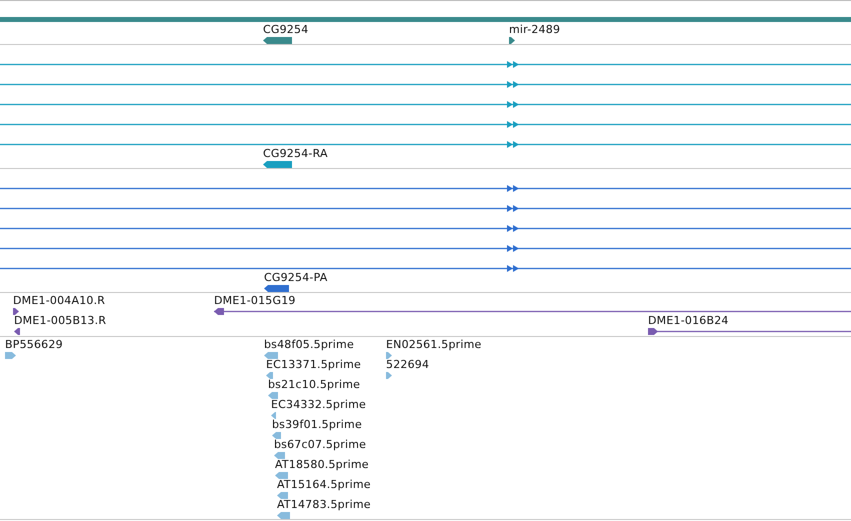  What do you see at coordinates (317, 425) in the screenshot?
I see `feature-label: bs39f01.5prime` at bounding box center [317, 425].